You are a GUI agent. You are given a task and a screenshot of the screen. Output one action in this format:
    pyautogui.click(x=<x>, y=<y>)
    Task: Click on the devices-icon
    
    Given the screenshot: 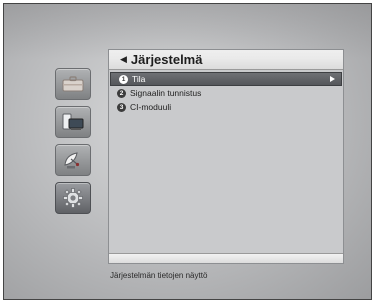 What is the action you would take?
    pyautogui.click(x=73, y=121)
    